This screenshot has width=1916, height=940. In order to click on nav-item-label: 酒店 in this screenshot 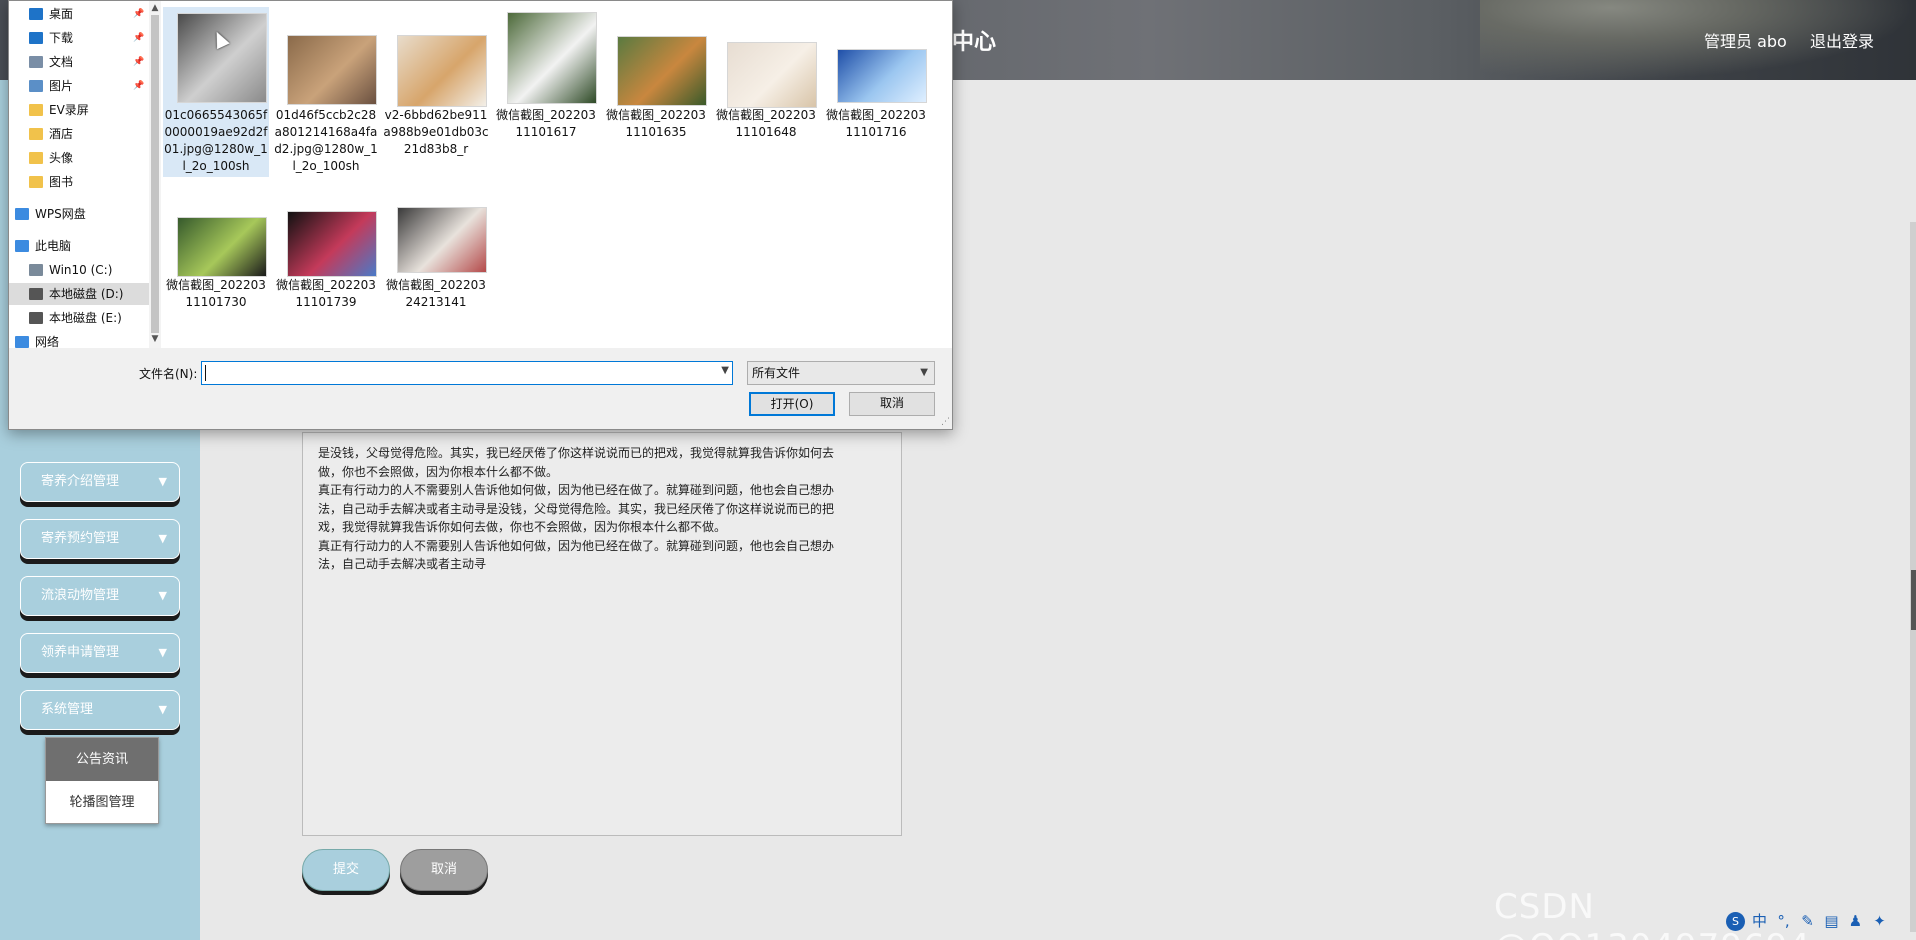, I will do `click(61, 134)`.